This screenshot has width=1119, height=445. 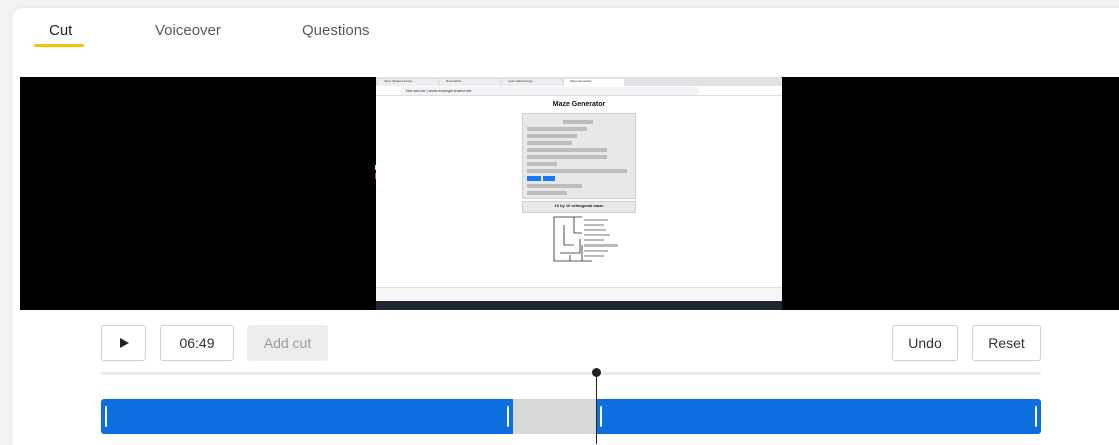 What do you see at coordinates (59, 45) in the screenshot?
I see `active-tab-indicator` at bounding box center [59, 45].